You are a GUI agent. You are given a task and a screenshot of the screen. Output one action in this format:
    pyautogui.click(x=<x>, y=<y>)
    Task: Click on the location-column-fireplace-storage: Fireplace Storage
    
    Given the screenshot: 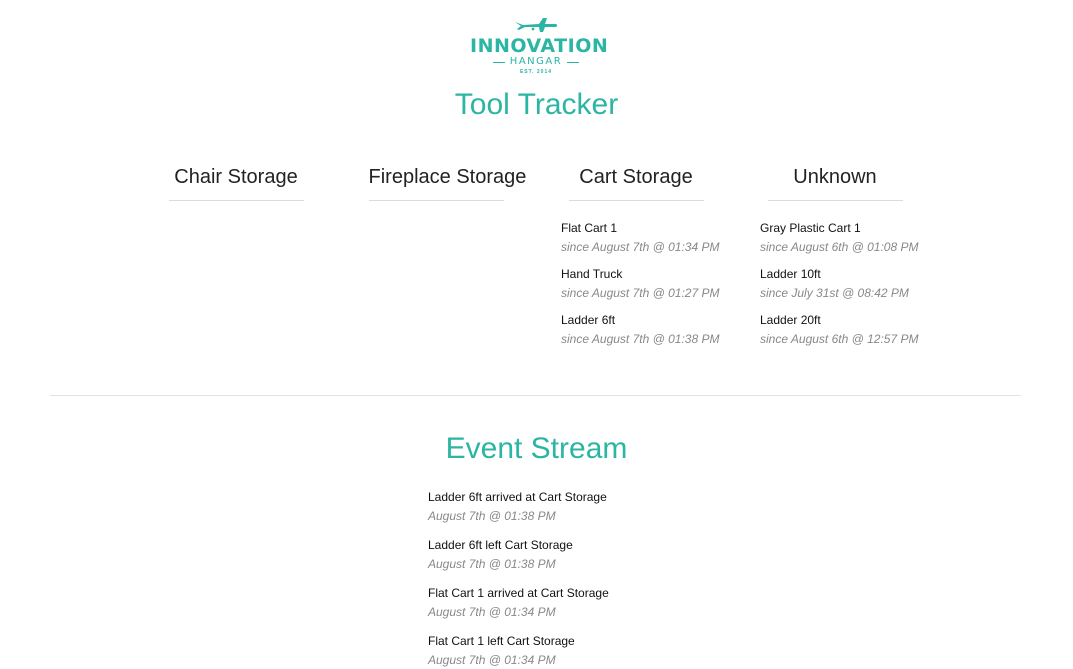 What is the action you would take?
    pyautogui.click(x=436, y=191)
    